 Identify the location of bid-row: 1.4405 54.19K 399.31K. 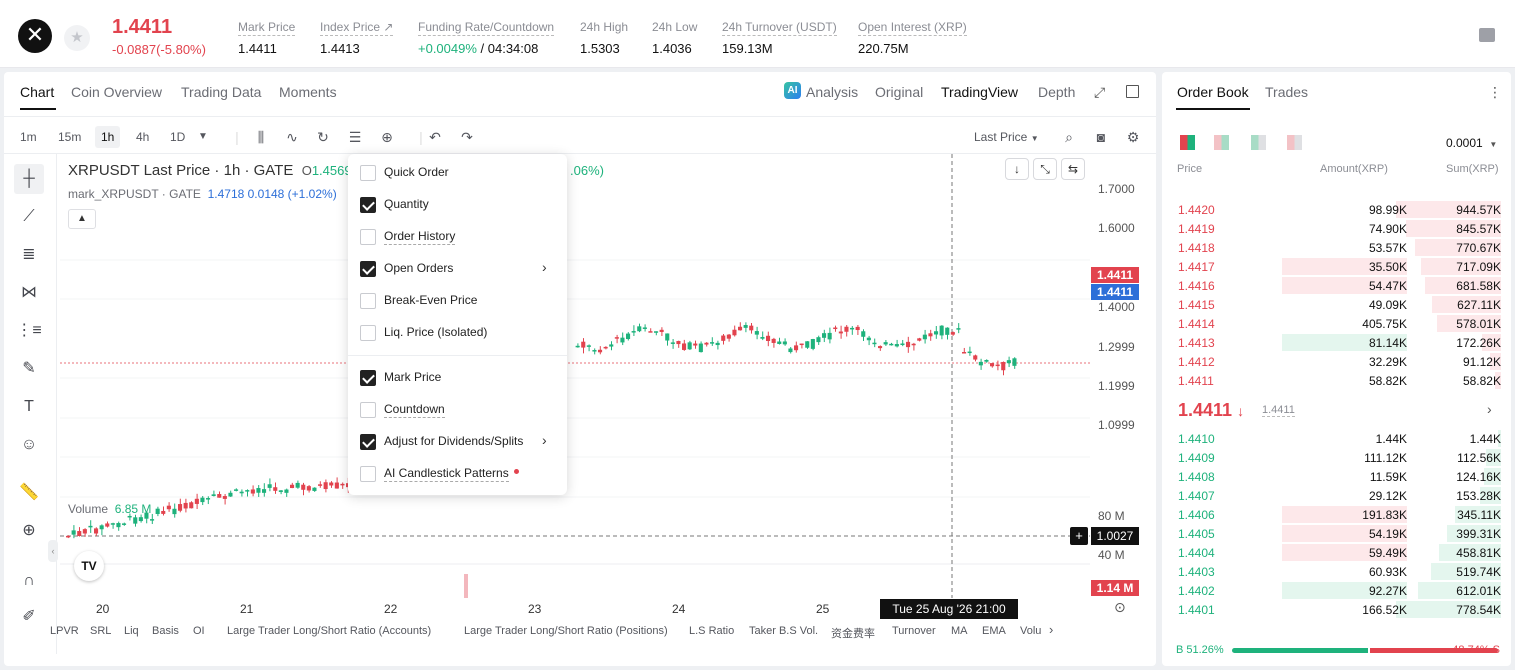
(1336, 533).